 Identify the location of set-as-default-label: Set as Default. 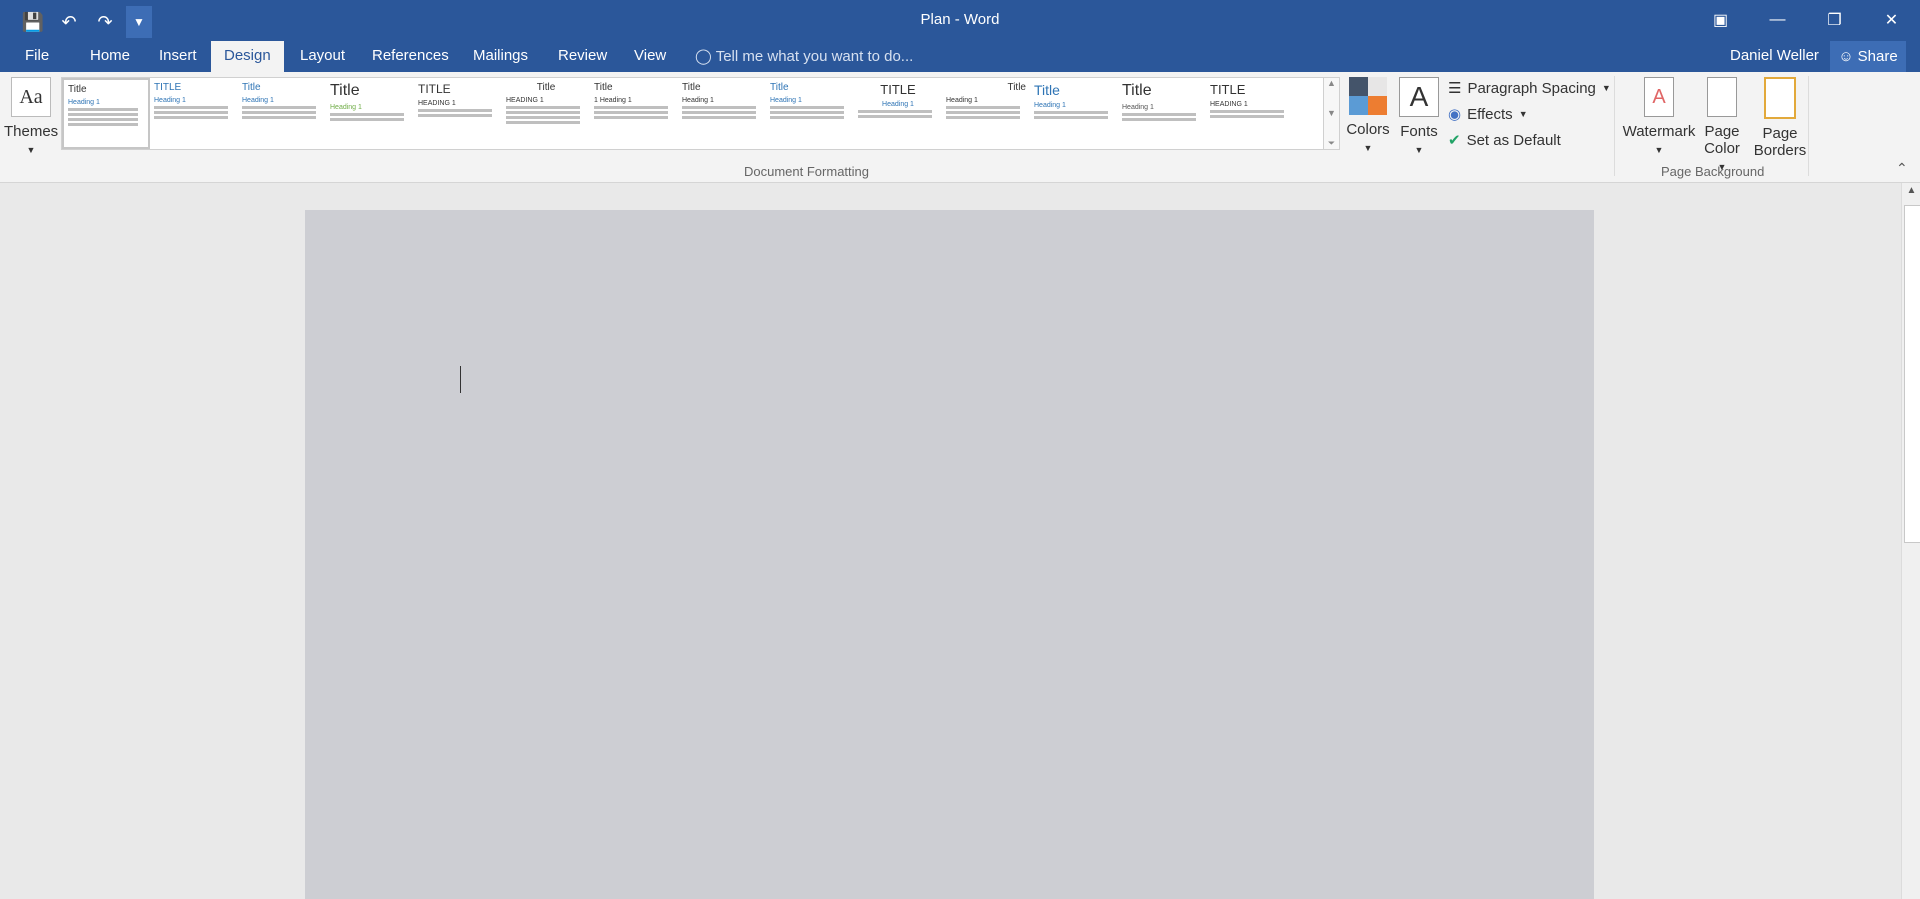
(1513, 140).